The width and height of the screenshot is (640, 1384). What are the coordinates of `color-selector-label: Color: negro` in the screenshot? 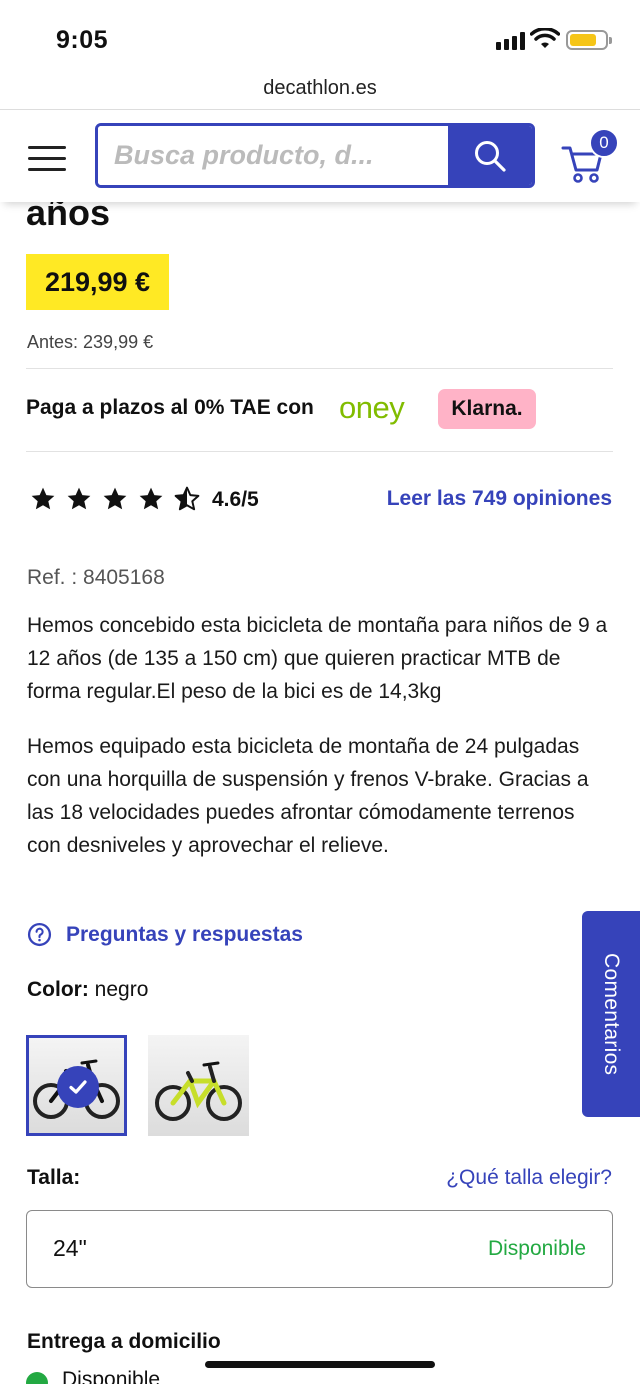 It's located at (87, 990).